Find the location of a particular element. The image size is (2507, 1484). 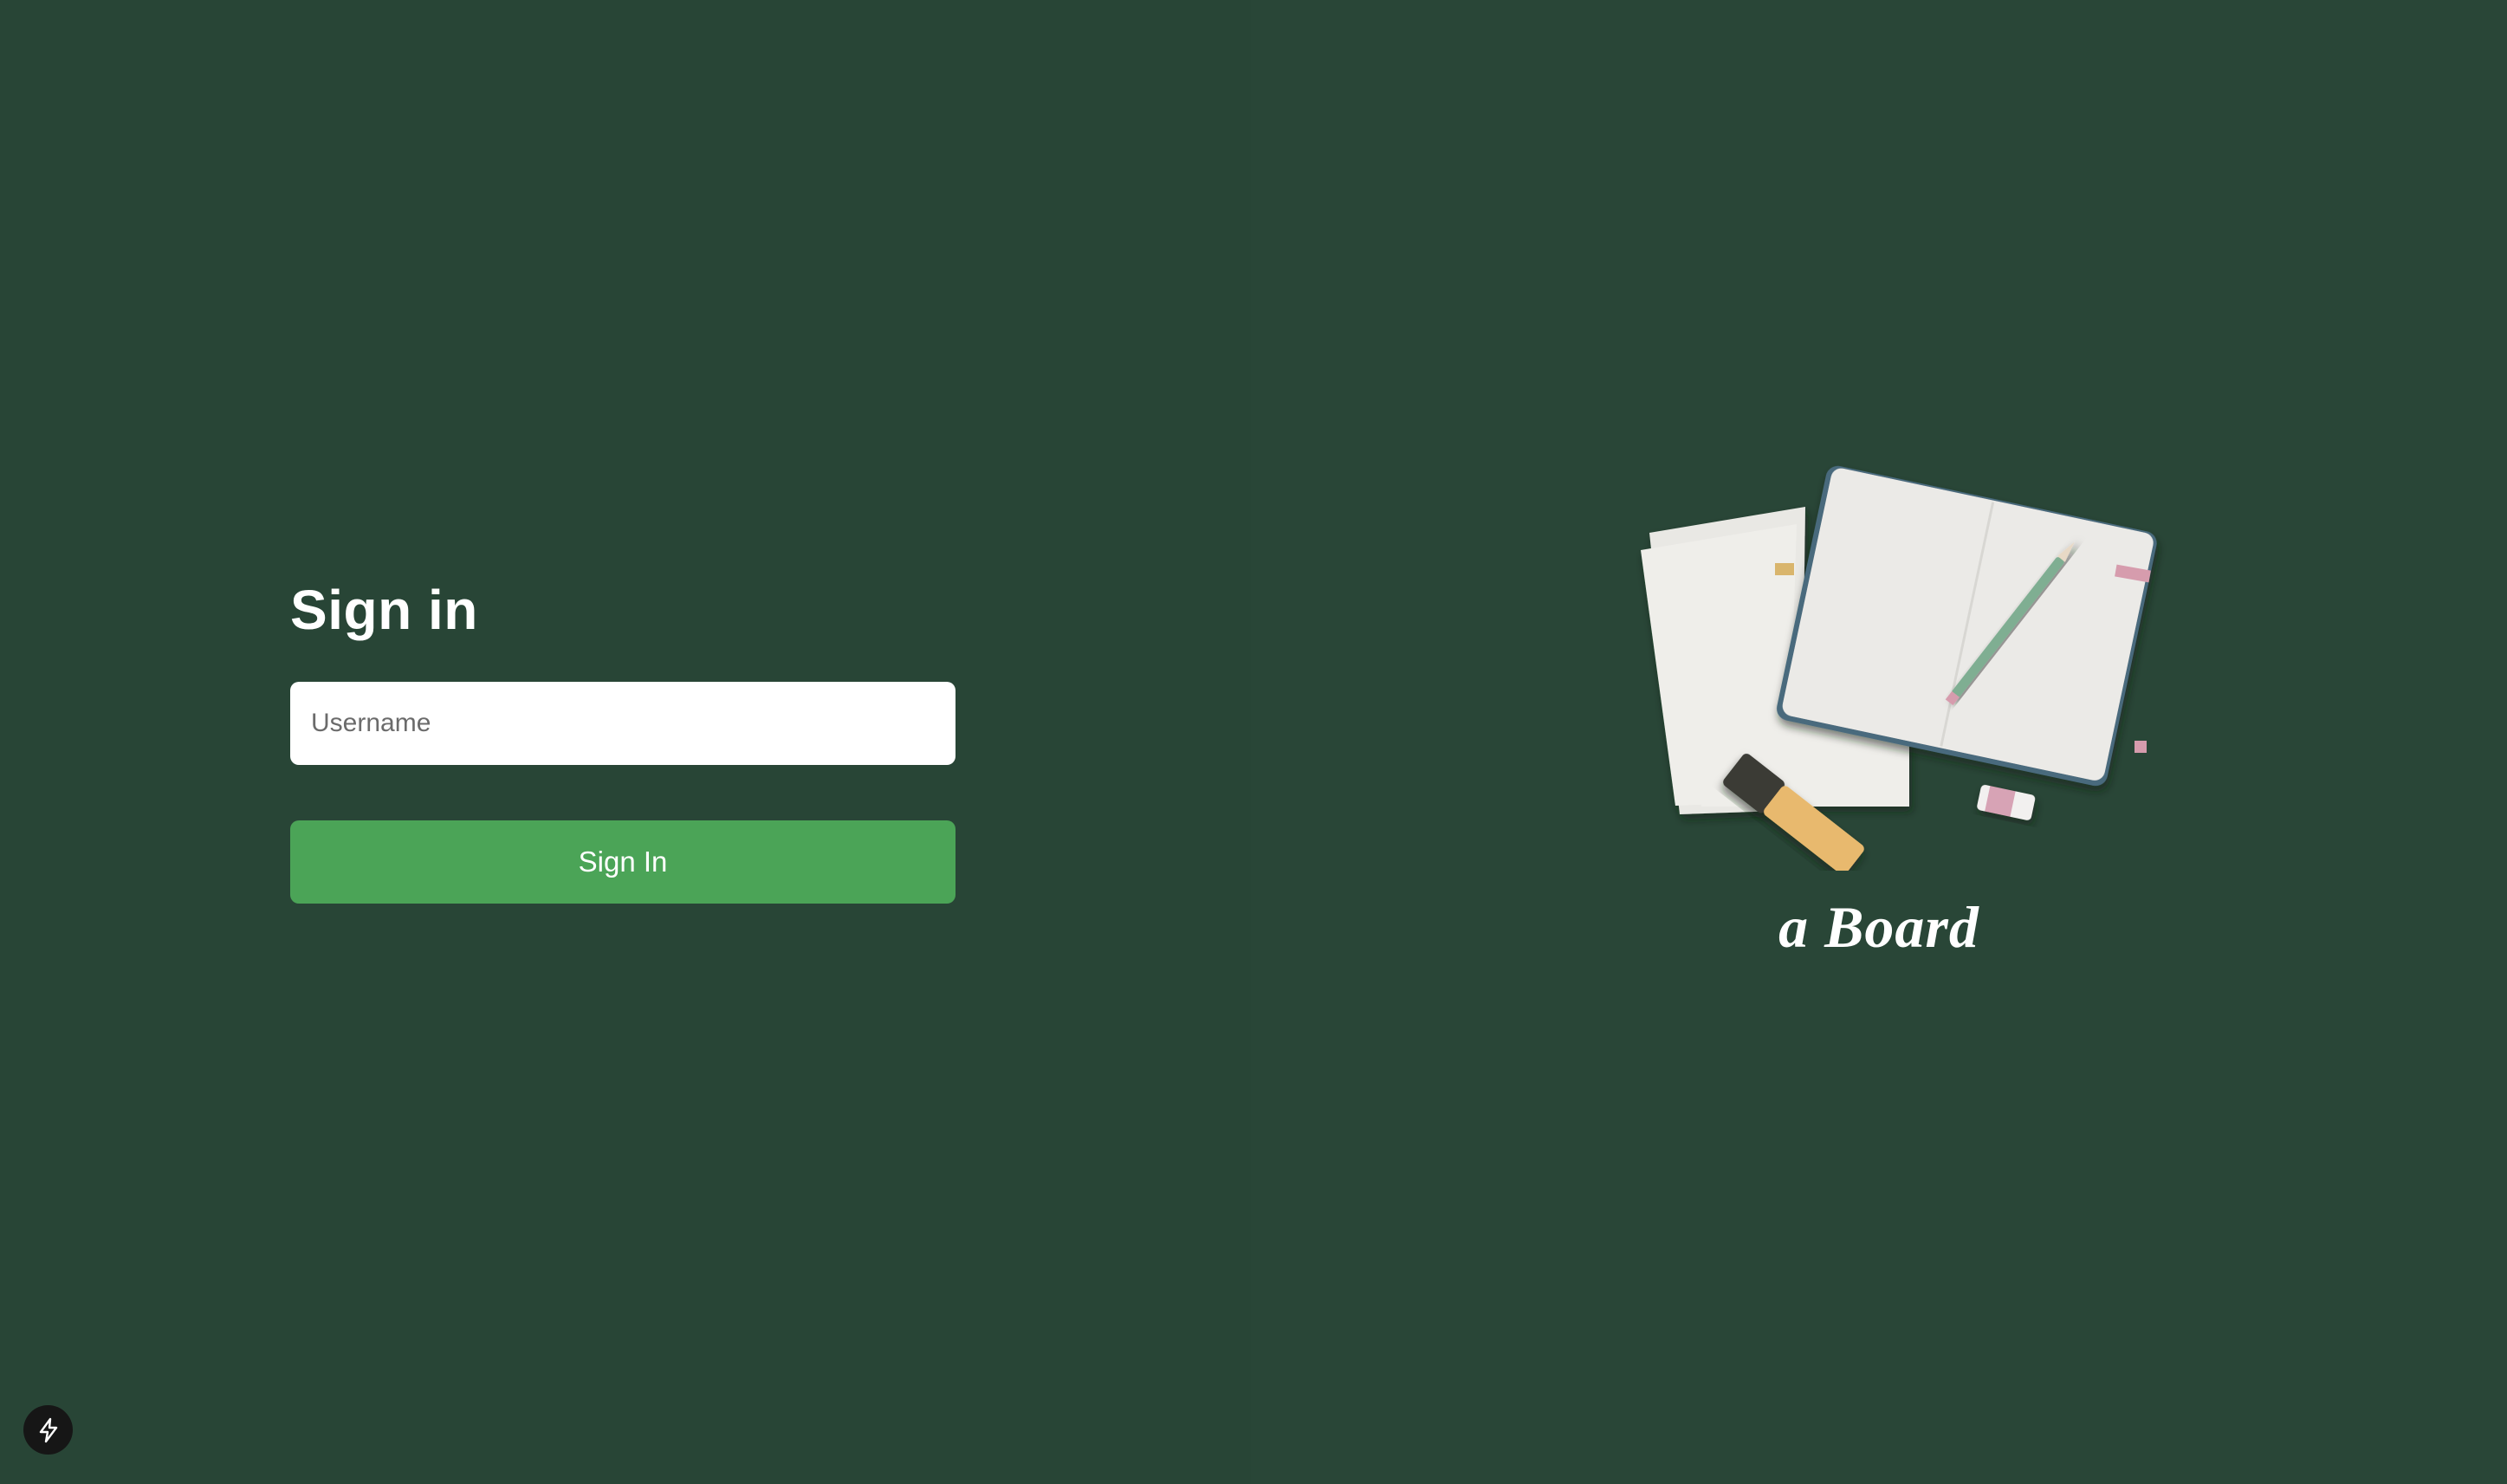

page-title: Sign in is located at coordinates (384, 610).